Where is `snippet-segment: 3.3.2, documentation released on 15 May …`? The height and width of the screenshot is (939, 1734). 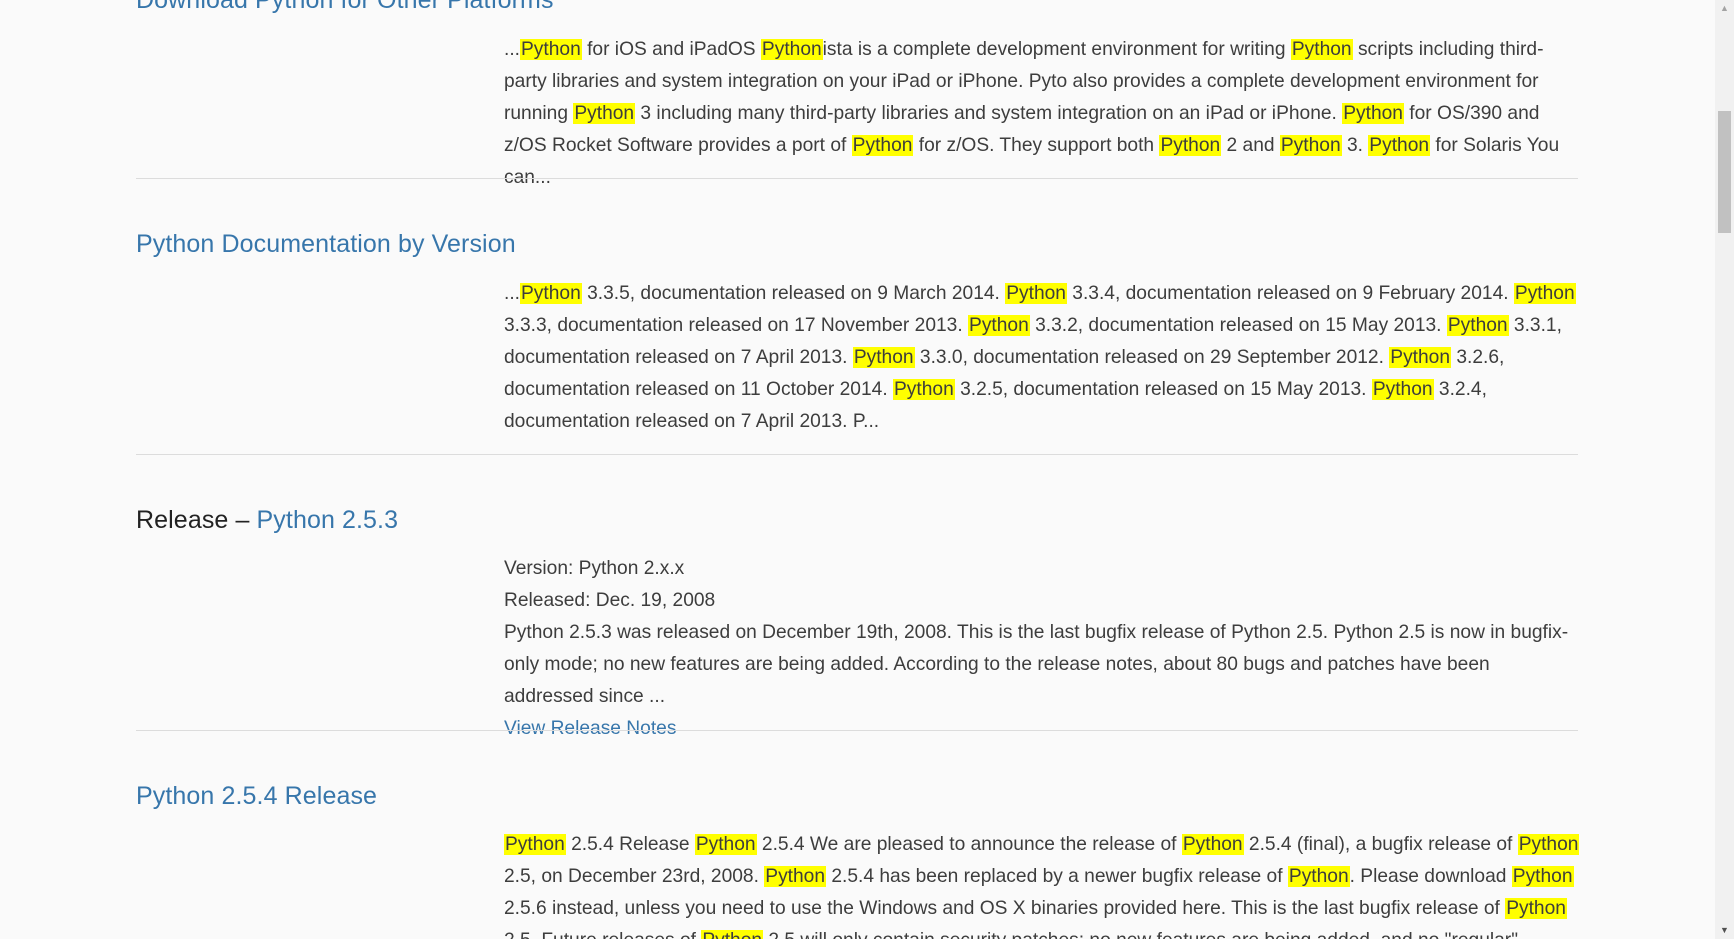
snippet-segment: 3.3.2, documentation released on 15 May … is located at coordinates (1238, 325).